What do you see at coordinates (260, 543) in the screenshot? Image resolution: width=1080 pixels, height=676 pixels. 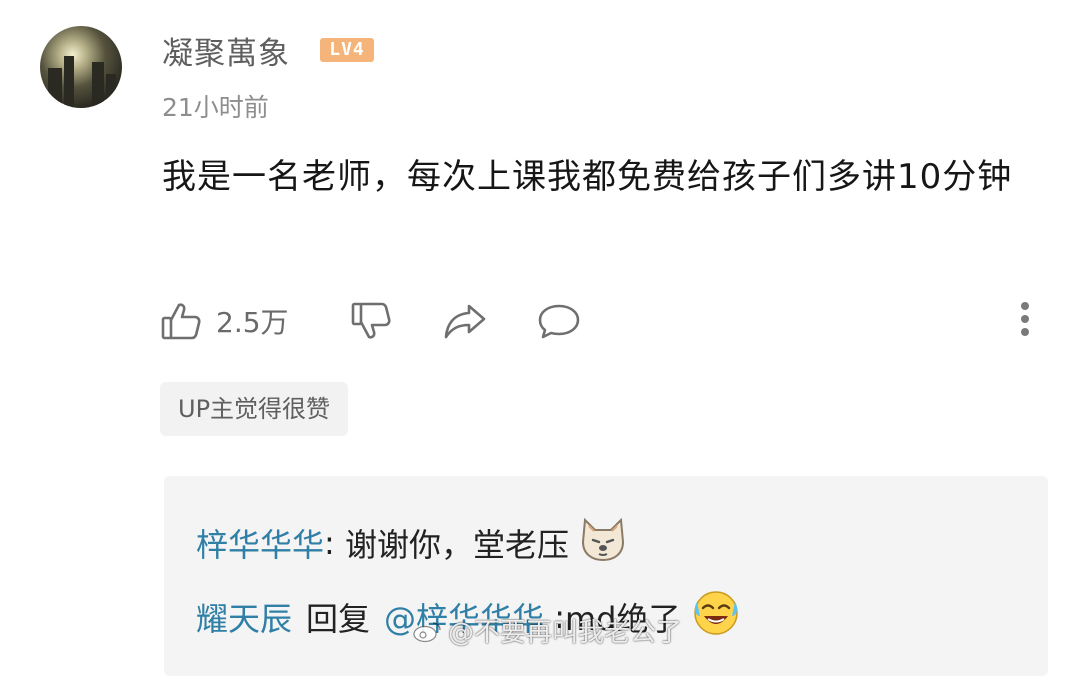 I see `reply-author: 梓华华华` at bounding box center [260, 543].